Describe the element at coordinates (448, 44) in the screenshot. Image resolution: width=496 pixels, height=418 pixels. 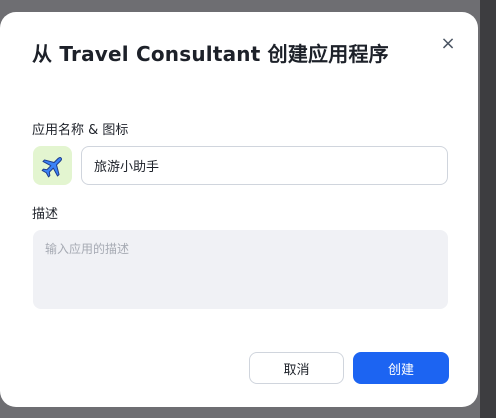
I see `close-icon: ×` at that location.